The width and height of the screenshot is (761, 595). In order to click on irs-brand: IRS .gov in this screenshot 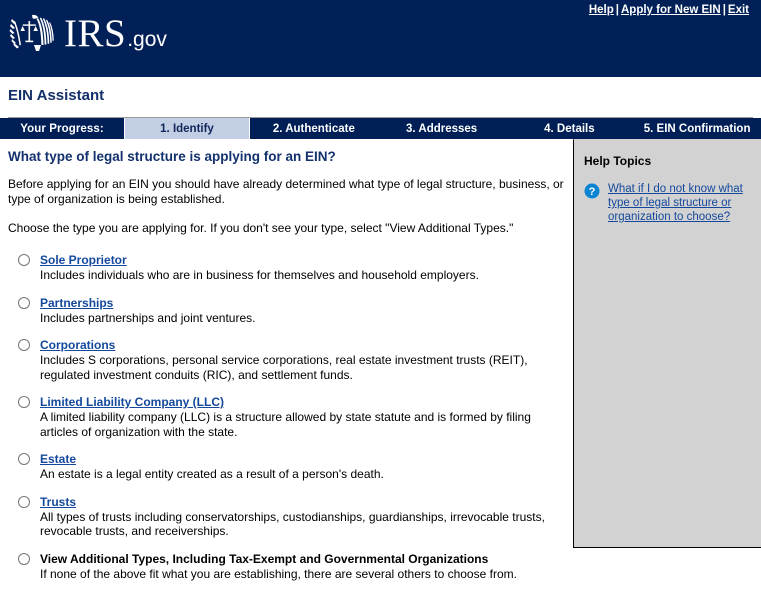, I will do `click(87, 33)`.